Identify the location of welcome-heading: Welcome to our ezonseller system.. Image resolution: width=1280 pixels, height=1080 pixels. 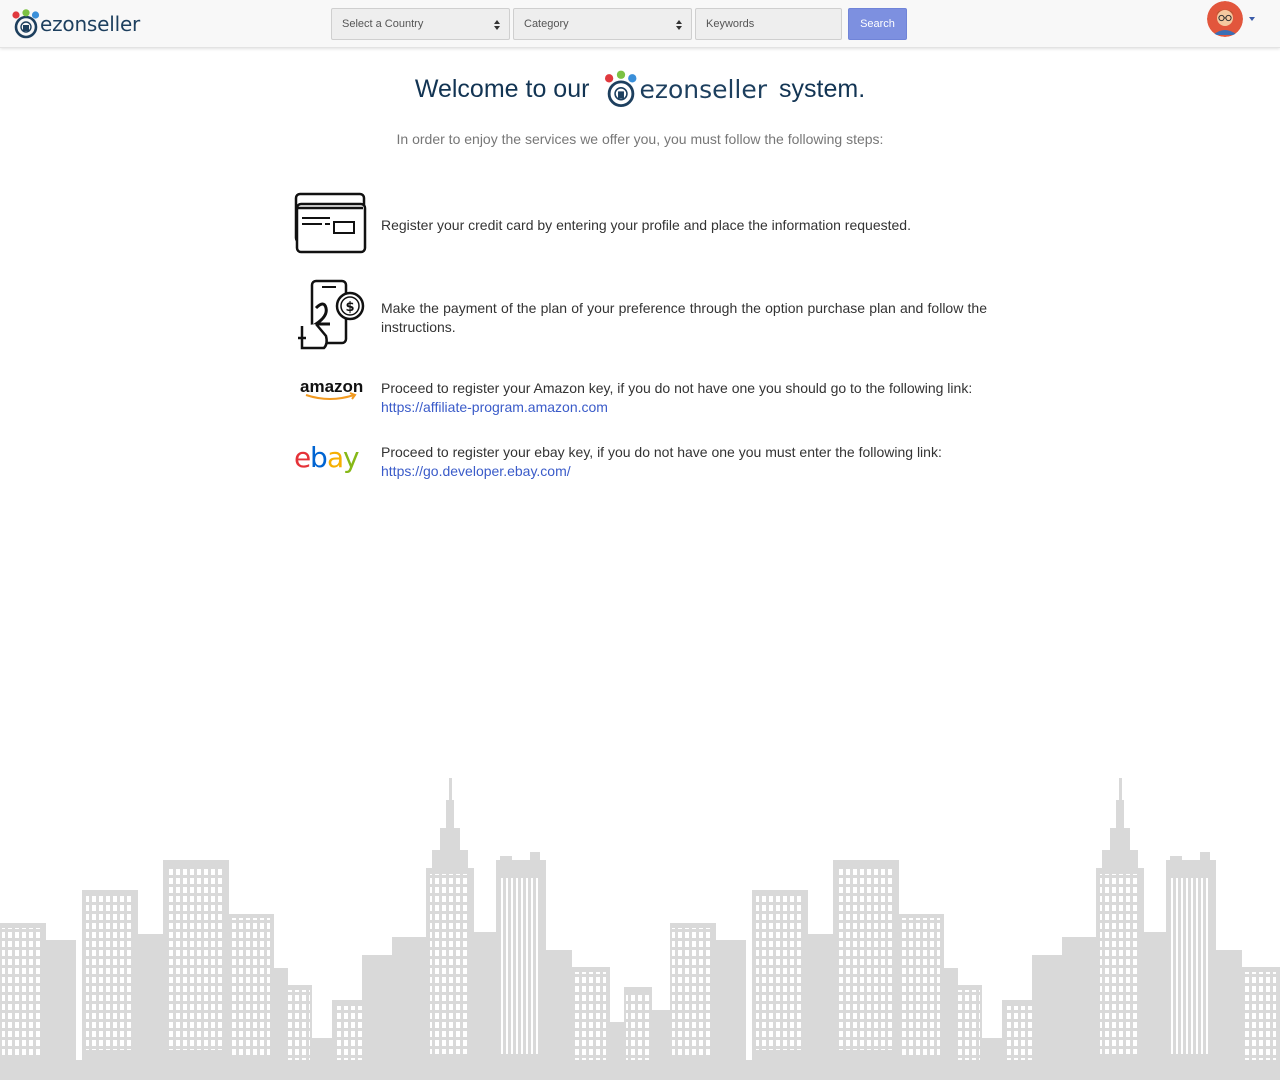
(640, 89).